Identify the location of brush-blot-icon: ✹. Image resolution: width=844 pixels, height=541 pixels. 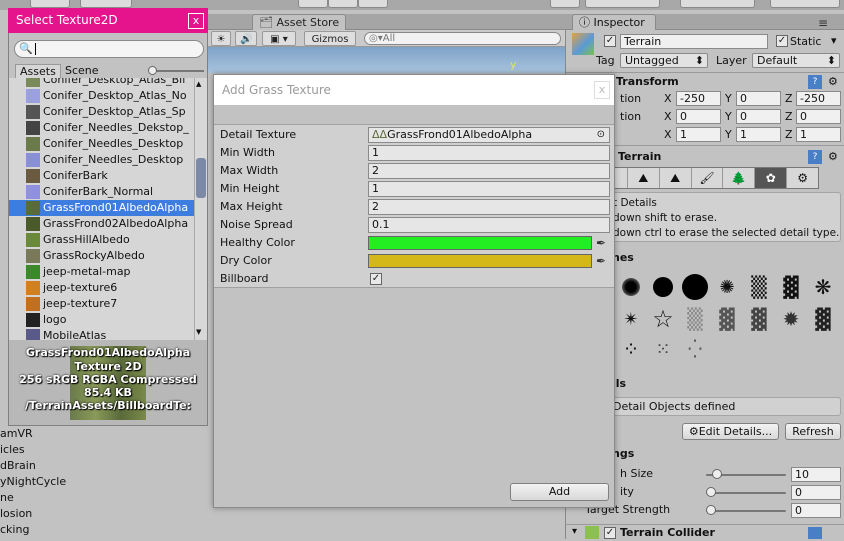
(791, 319).